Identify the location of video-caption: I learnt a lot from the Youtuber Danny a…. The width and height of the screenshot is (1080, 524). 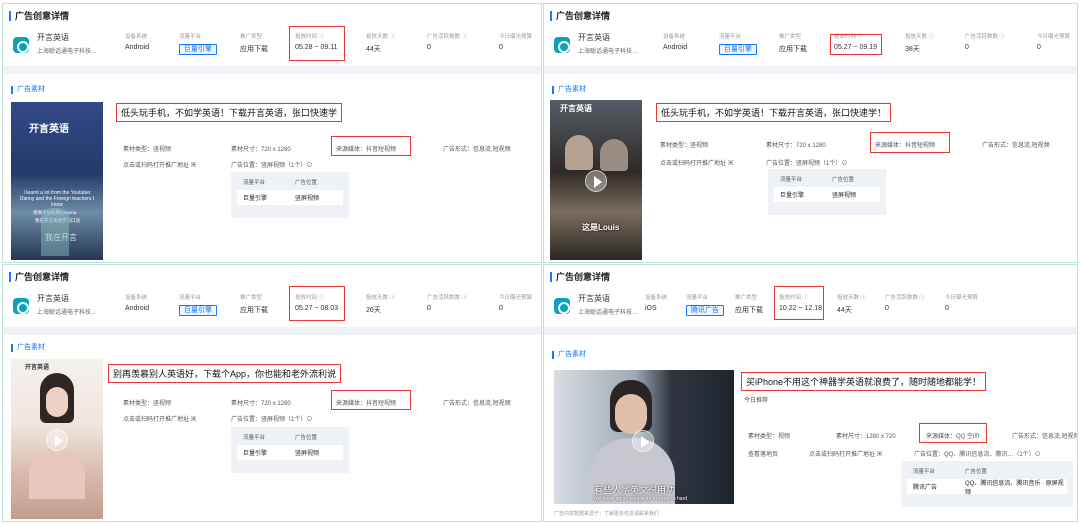
(57, 199).